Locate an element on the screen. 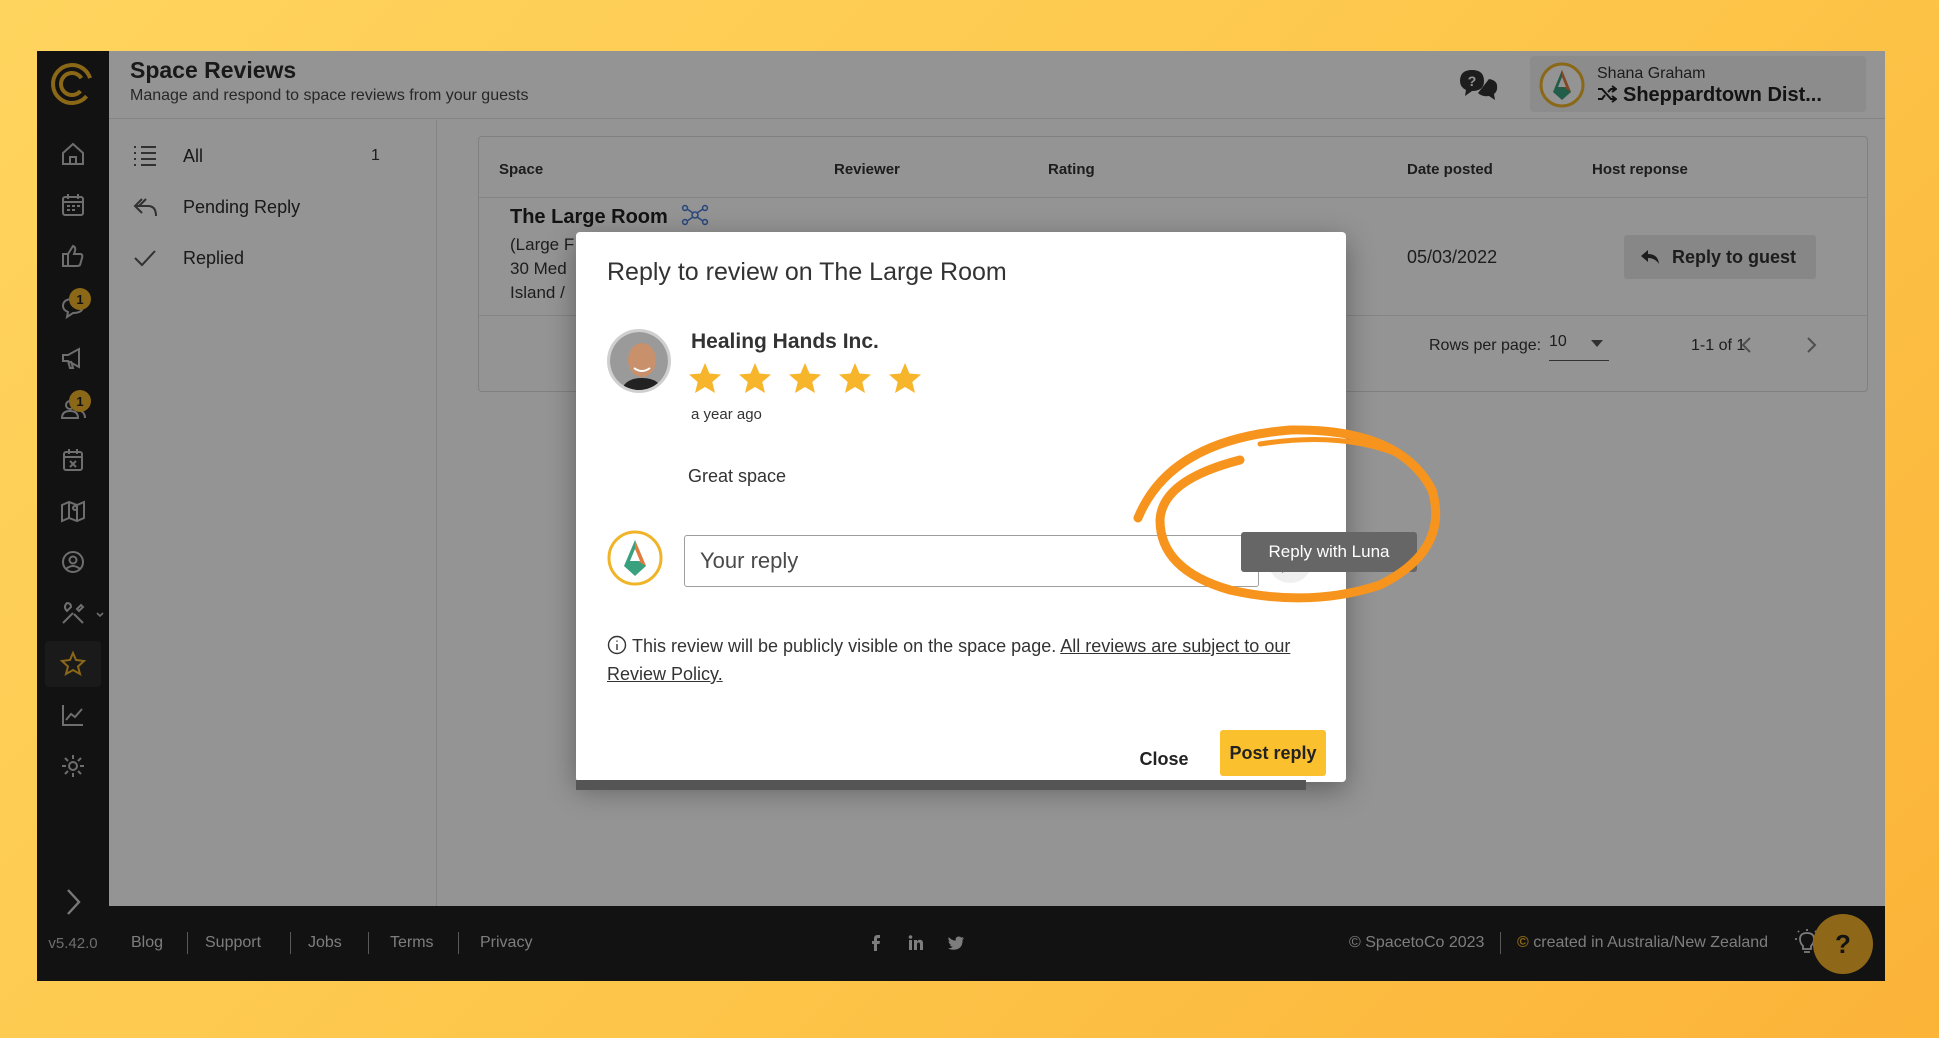 The image size is (1939, 1038). post-reply-button: Post reply is located at coordinates (1273, 753).